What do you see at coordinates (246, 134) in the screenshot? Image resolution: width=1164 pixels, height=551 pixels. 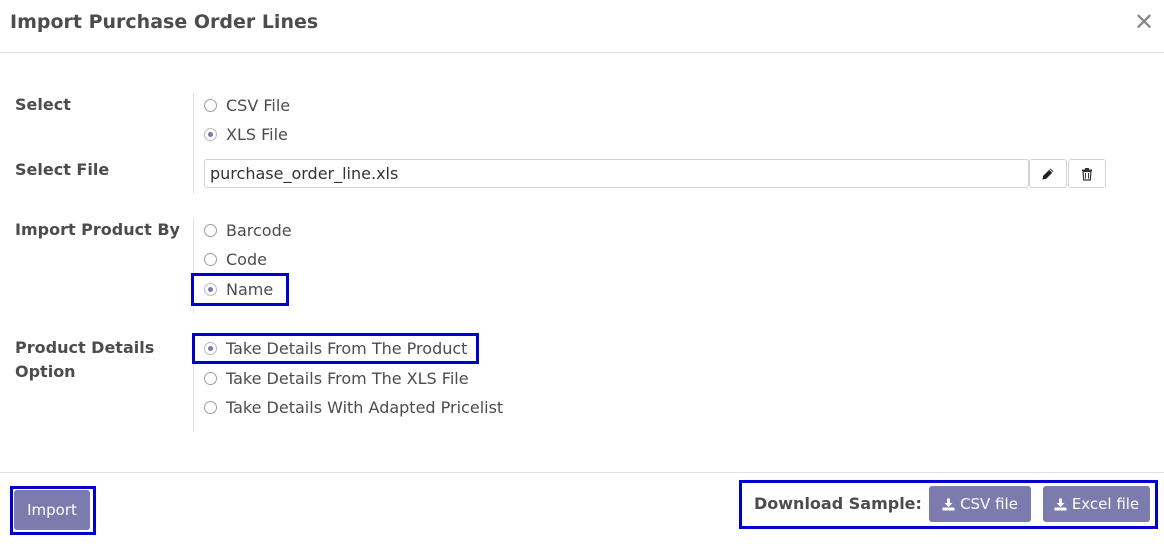 I see `radio-xls-file: XLS File` at bounding box center [246, 134].